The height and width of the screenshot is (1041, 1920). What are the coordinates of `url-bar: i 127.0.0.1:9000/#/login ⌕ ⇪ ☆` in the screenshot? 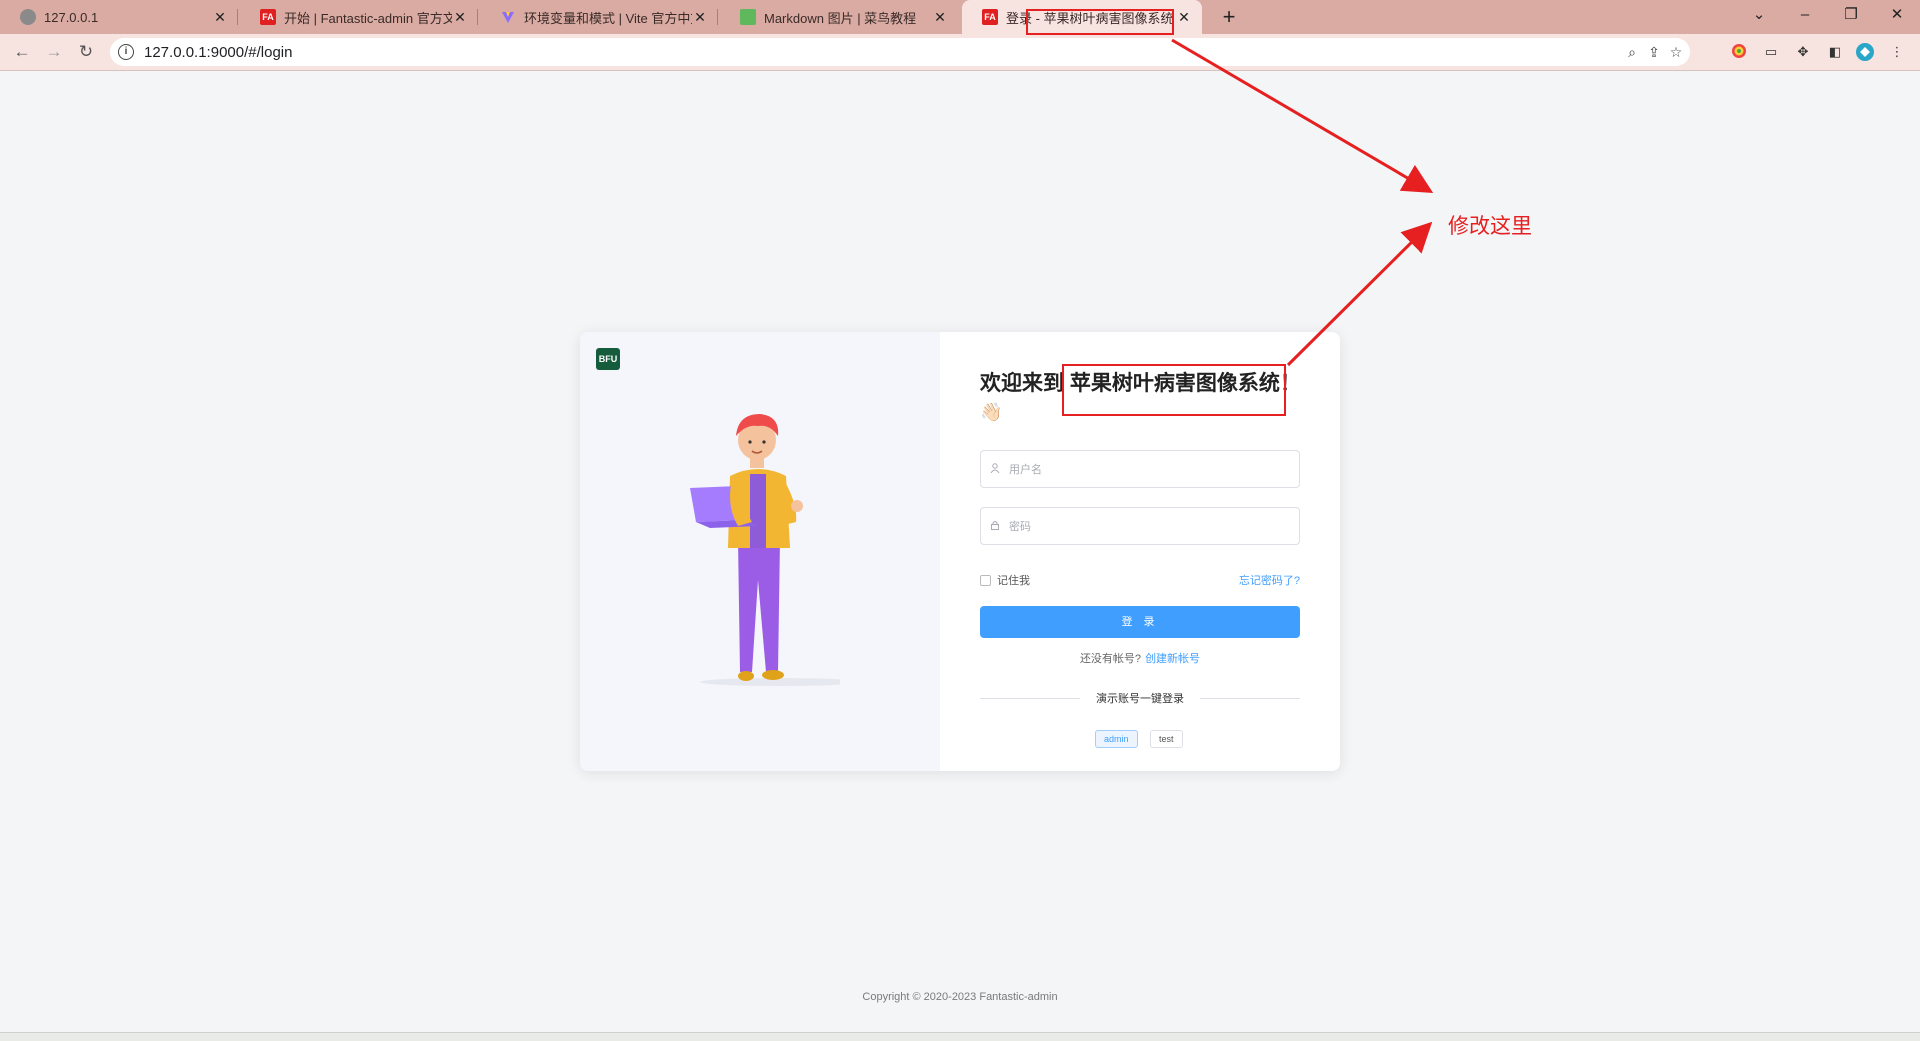 It's located at (900, 52).